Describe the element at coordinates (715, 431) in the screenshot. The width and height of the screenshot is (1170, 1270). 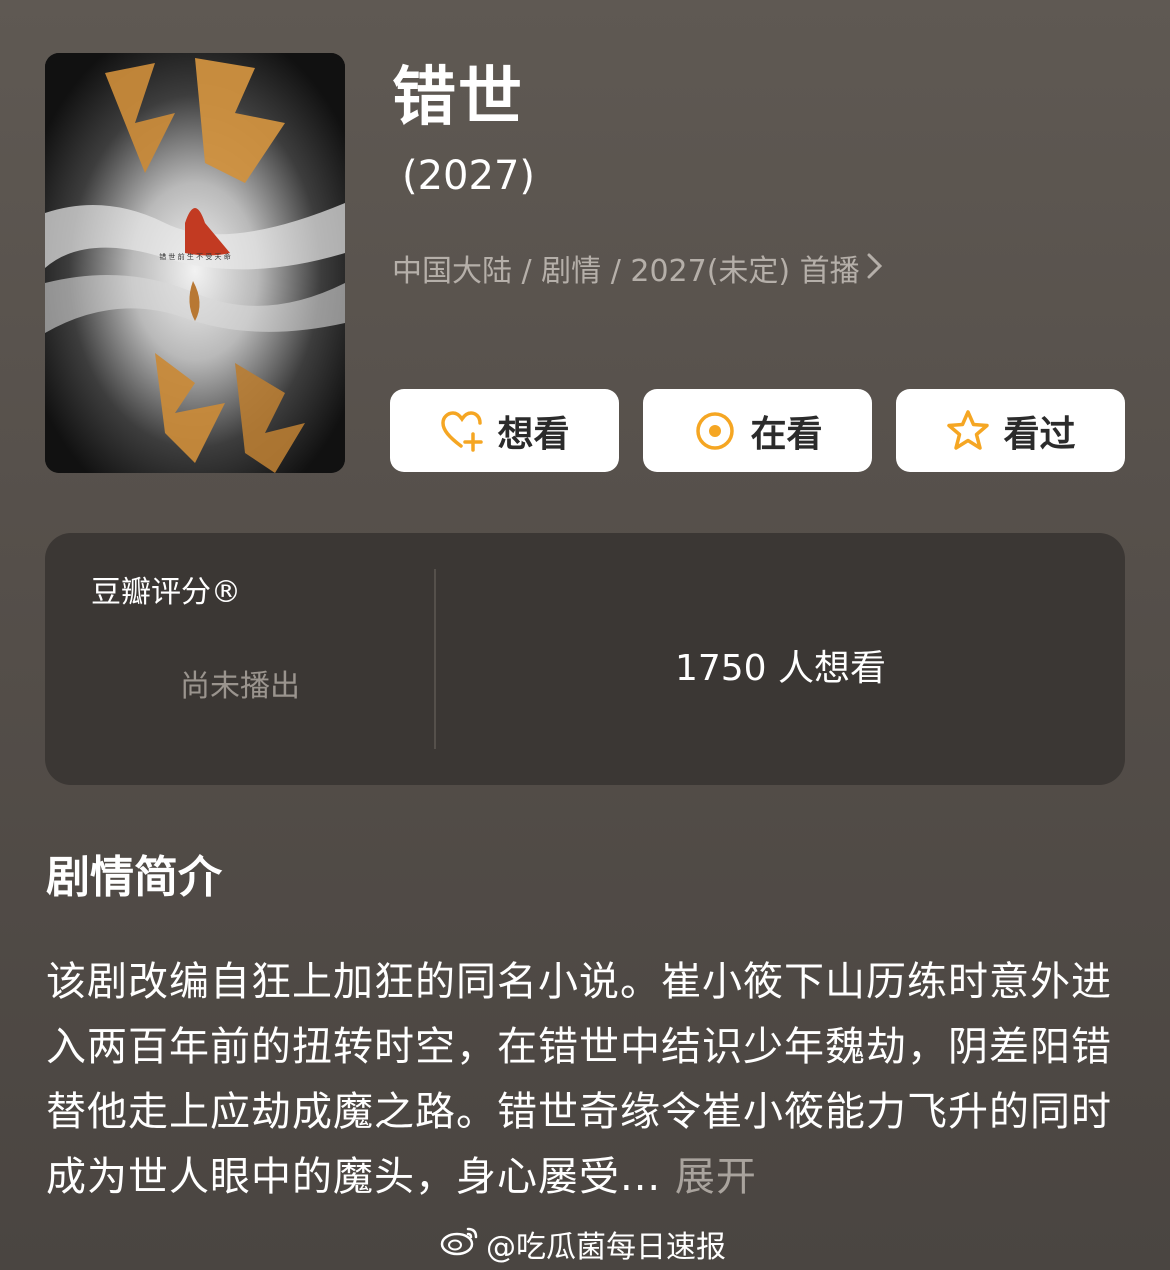
I see `target-circle-icon` at that location.